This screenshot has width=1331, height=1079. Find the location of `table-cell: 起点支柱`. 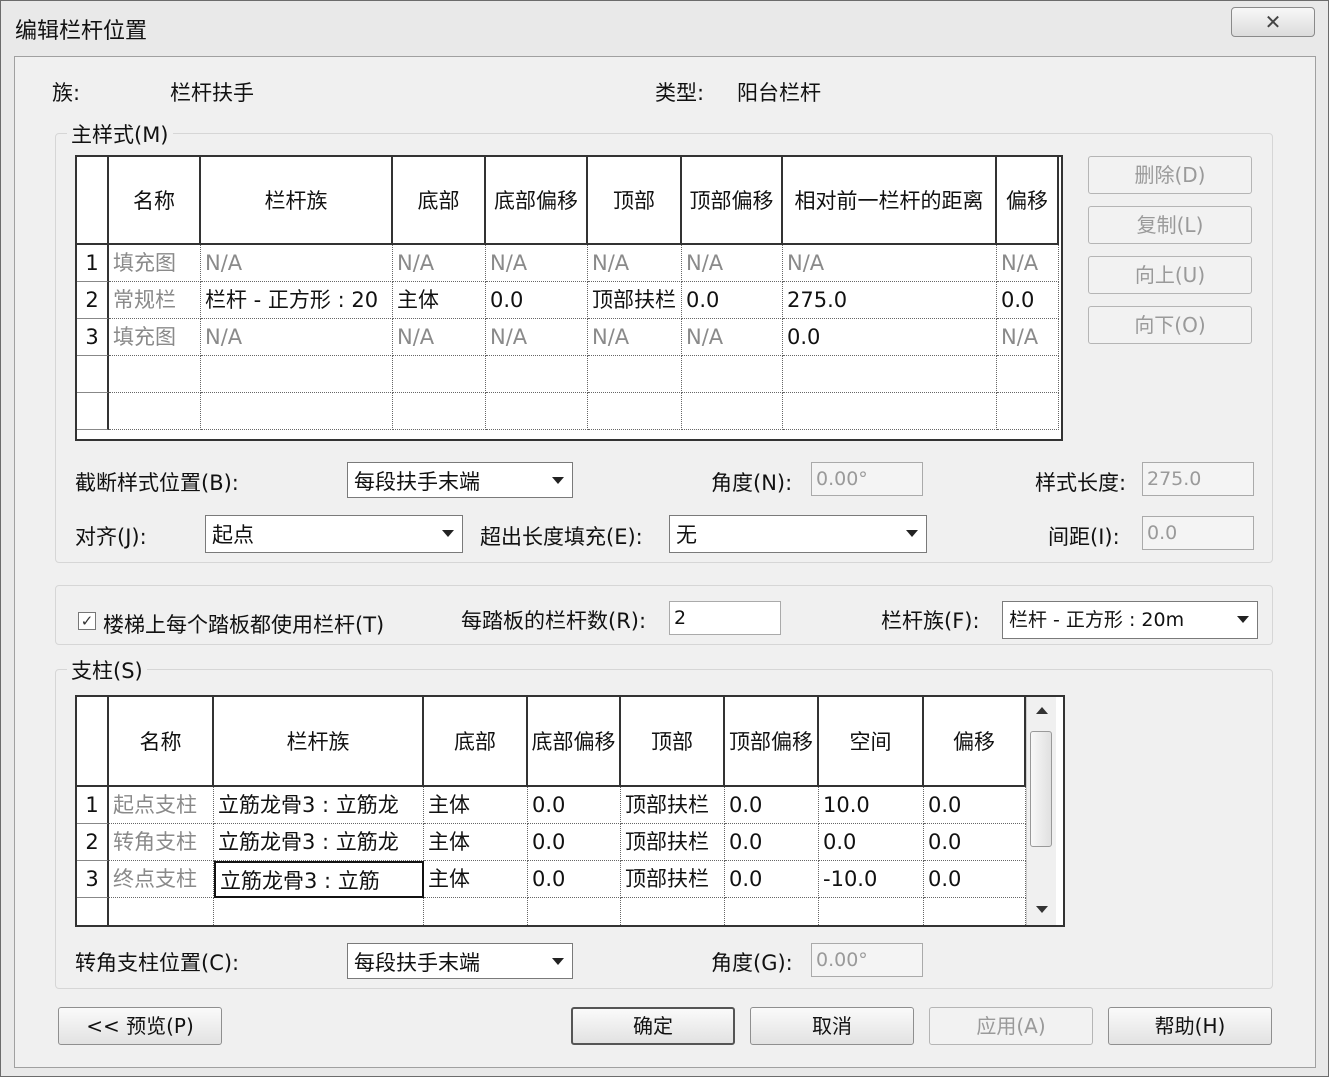

table-cell: 起点支柱 is located at coordinates (161, 805).